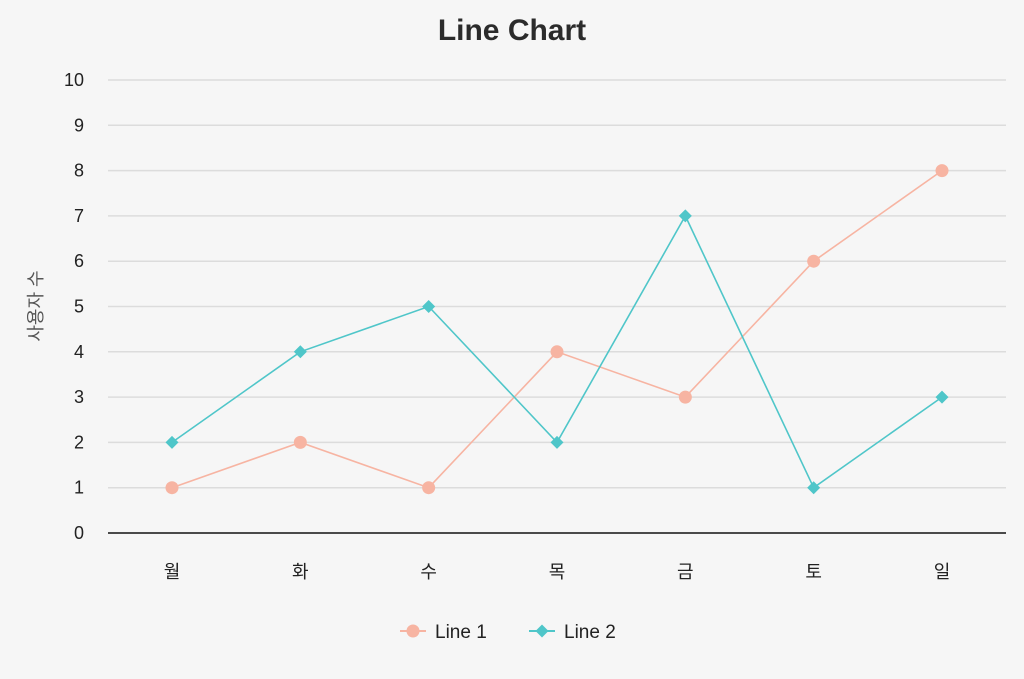 Image resolution: width=1024 pixels, height=679 pixels. Describe the element at coordinates (685, 572) in the screenshot. I see `x-tick-label: 금` at that location.